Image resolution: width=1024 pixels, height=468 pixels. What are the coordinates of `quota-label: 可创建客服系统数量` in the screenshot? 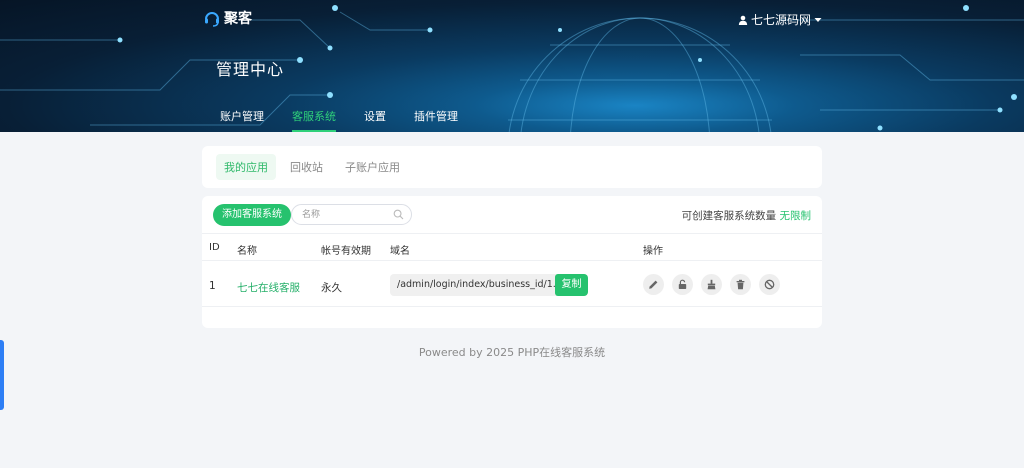 It's located at (729, 216).